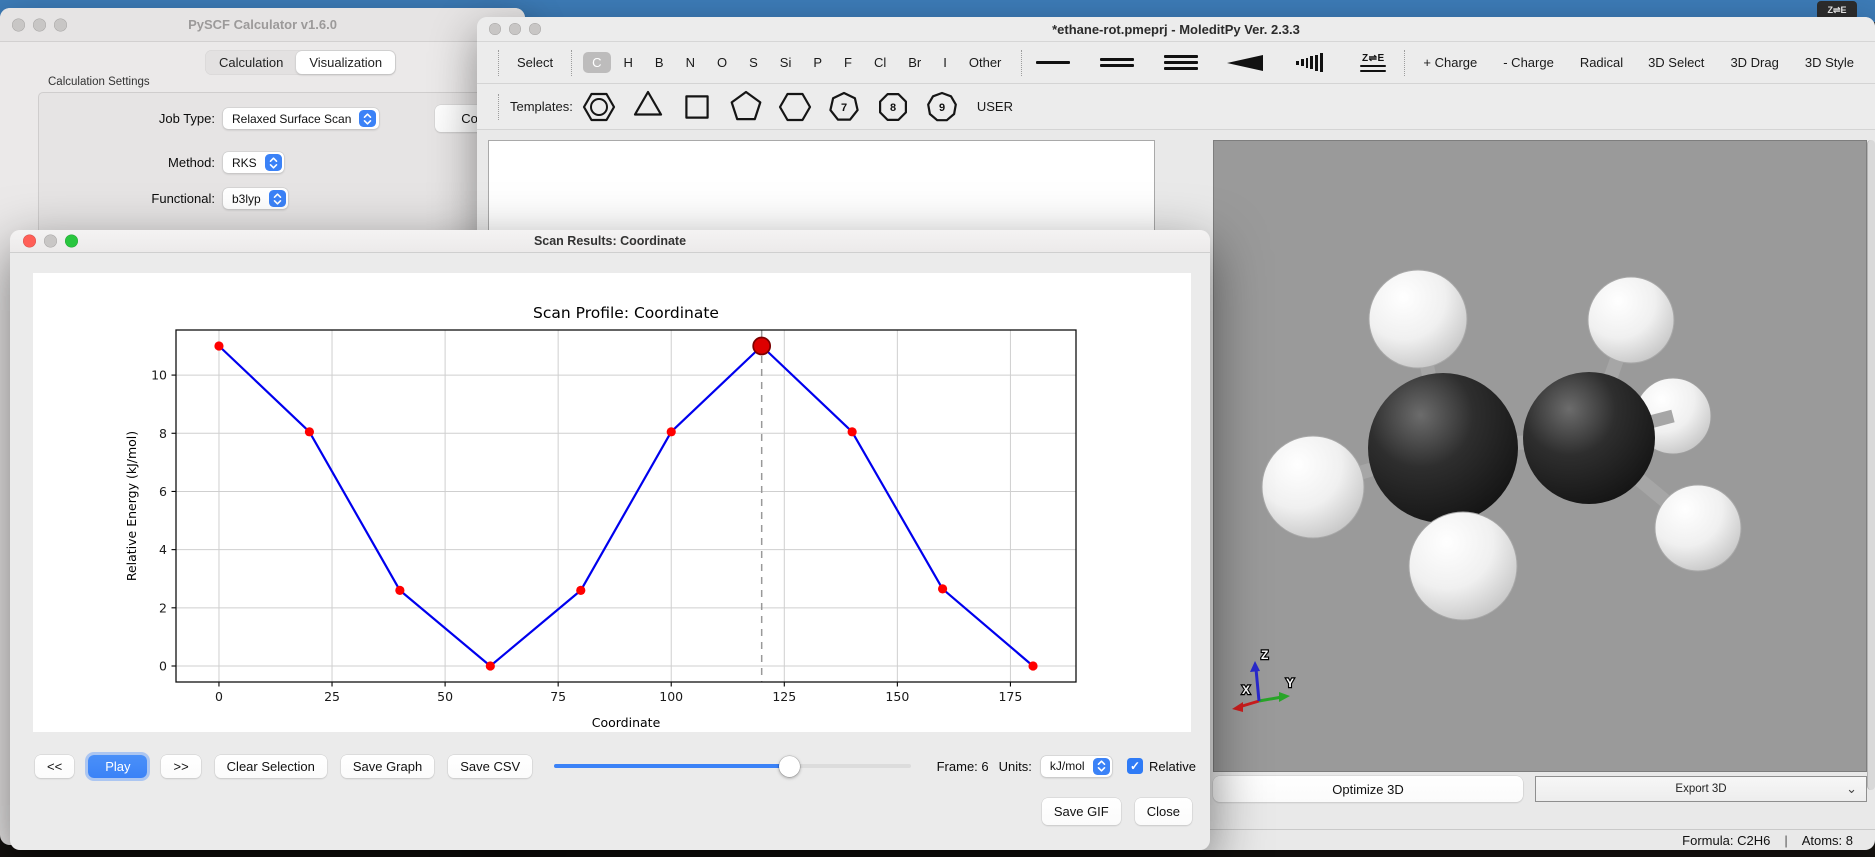 This screenshot has height=857, width=1875. What do you see at coordinates (1309, 63) in the screenshot?
I see `hash-wedge-bond-icon` at bounding box center [1309, 63].